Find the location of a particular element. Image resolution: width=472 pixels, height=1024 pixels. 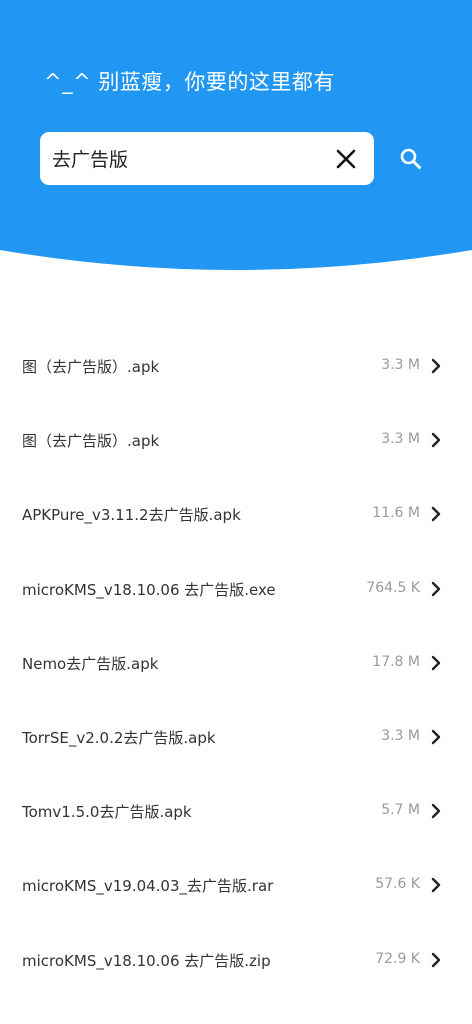

file-name: microKMS_v18.10.06 去广告版.zip is located at coordinates (146, 960).